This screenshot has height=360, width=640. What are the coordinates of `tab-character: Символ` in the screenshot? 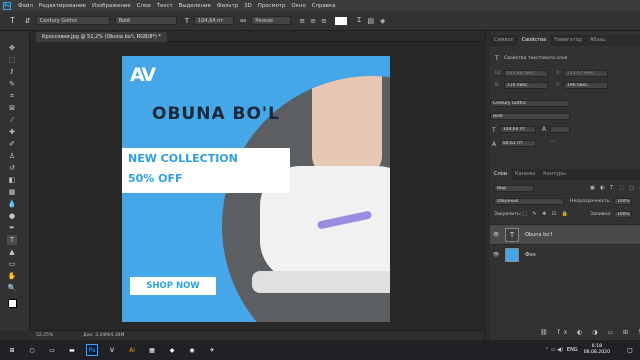 It's located at (504, 40).